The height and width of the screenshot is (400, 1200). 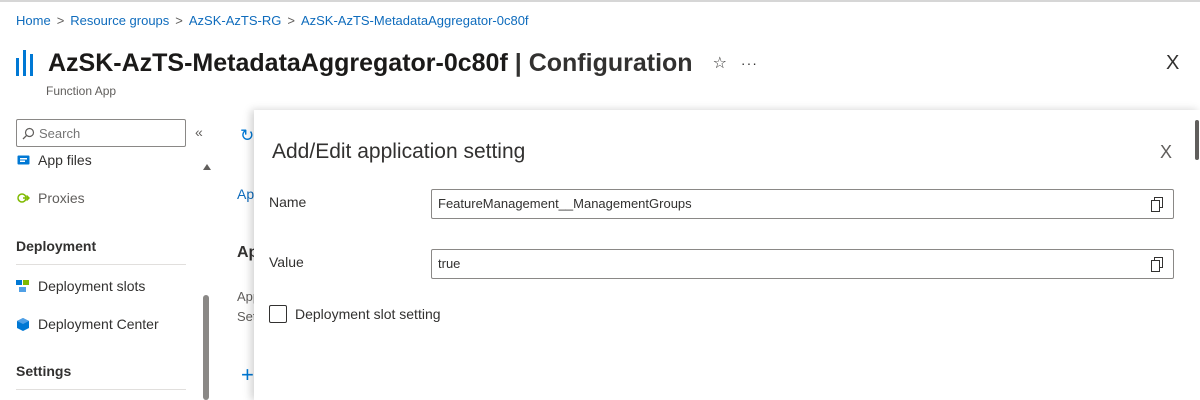 I want to click on name-field, so click(x=802, y=204).